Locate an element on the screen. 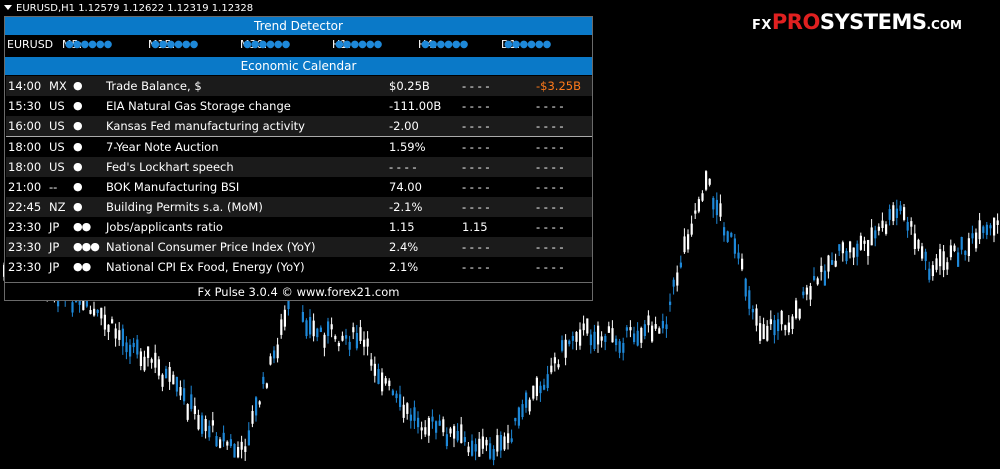  impact-dots-icon: ● is located at coordinates (78, 125).